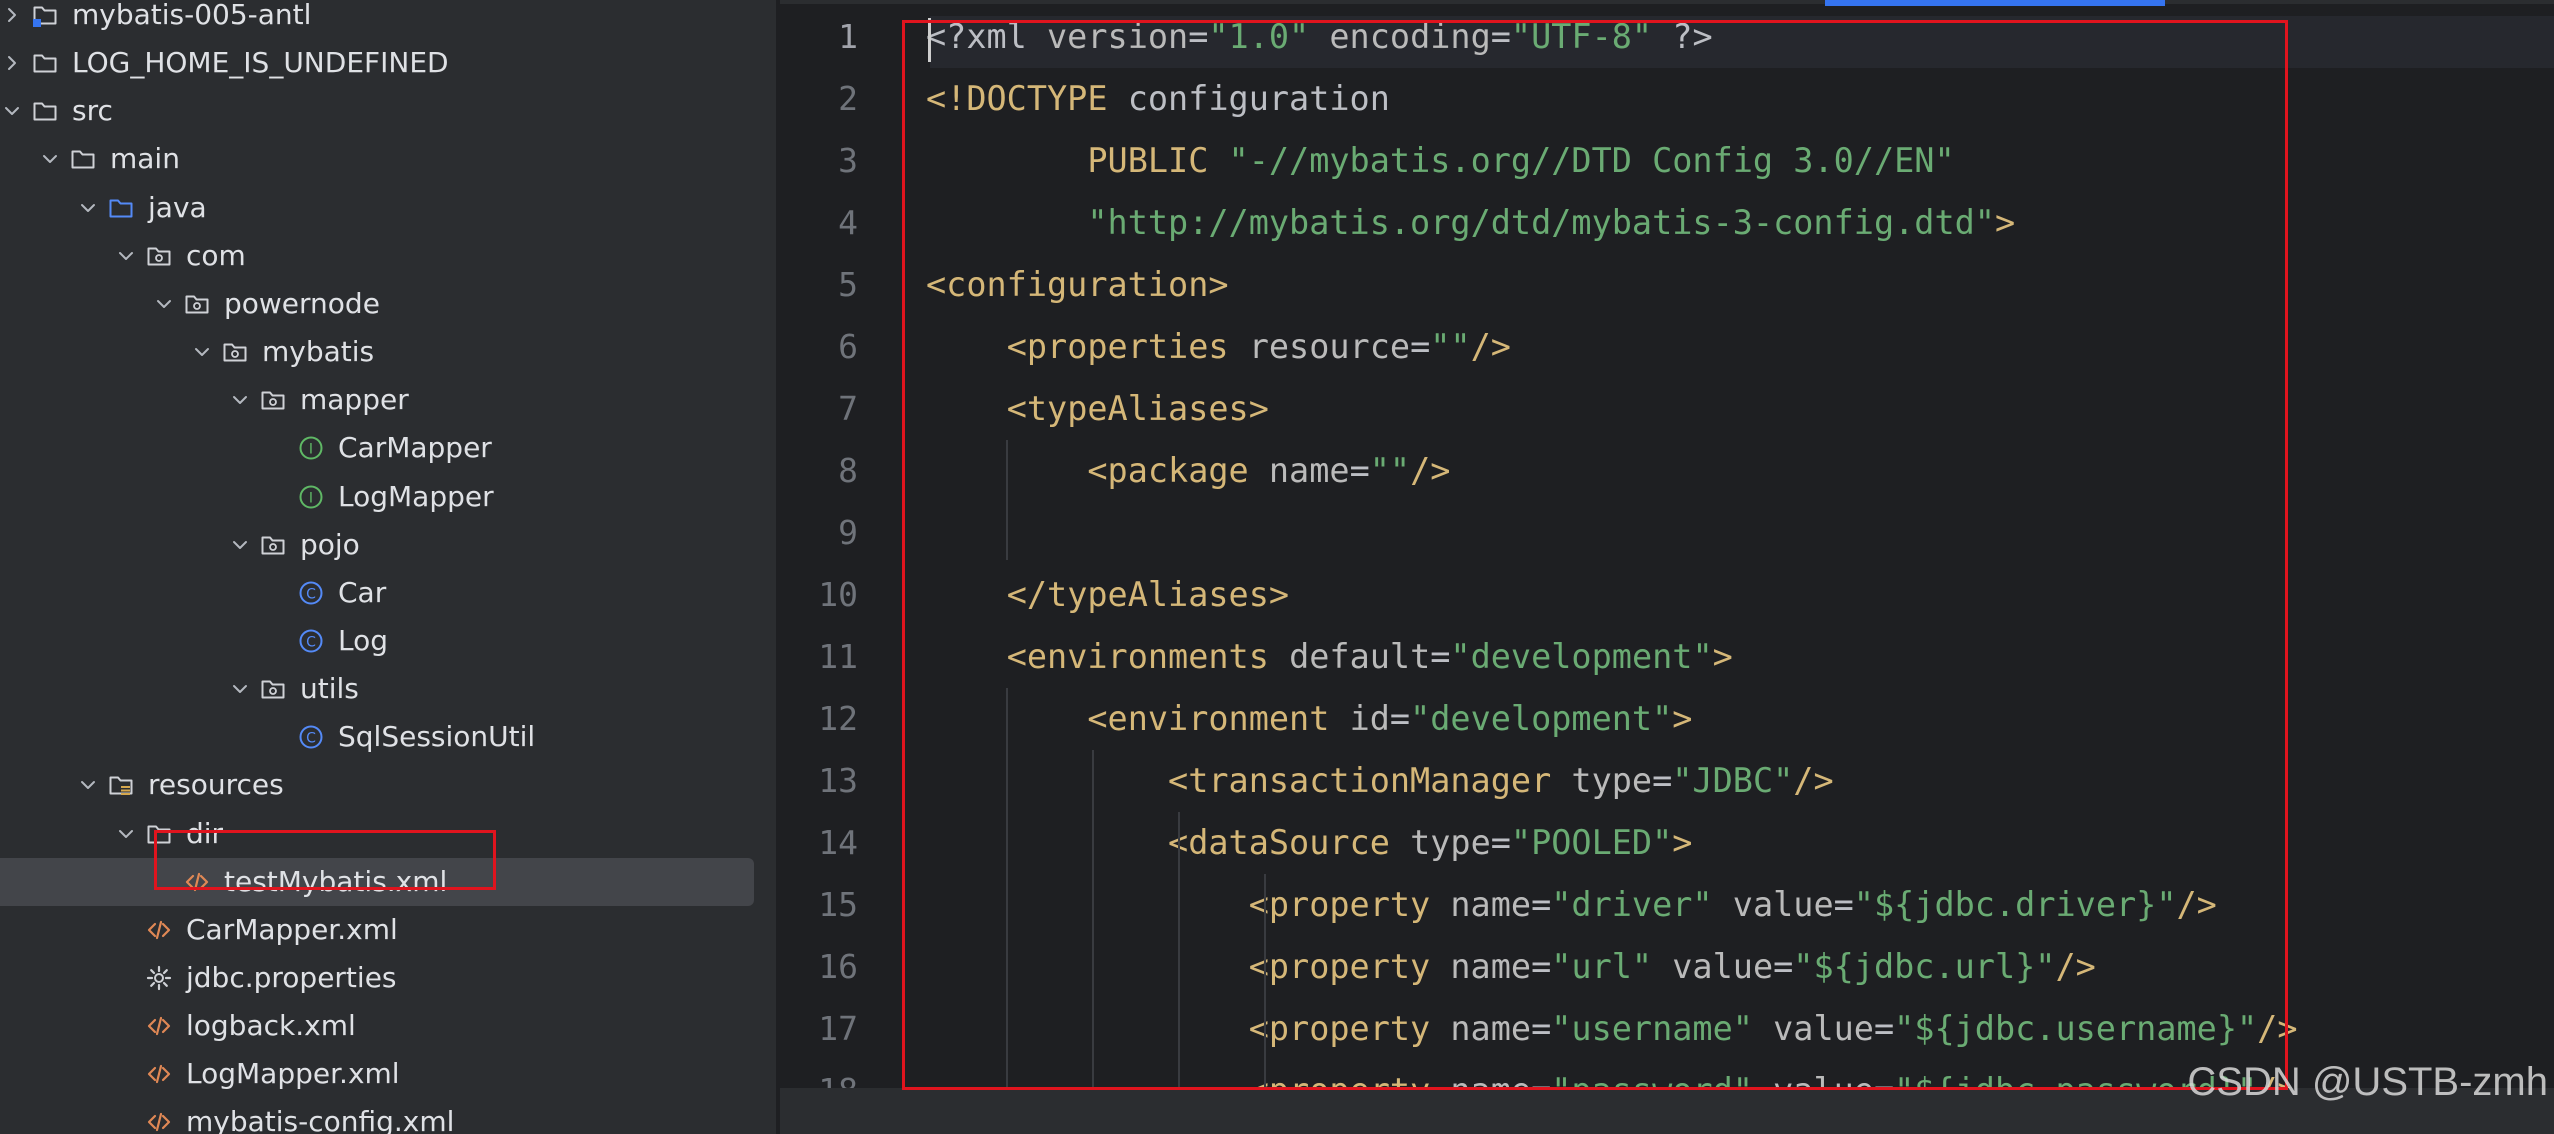 The image size is (2554, 1134). Describe the element at coordinates (293, 1074) in the screenshot. I see `tree-item-label: LogMapper.xml` at that location.